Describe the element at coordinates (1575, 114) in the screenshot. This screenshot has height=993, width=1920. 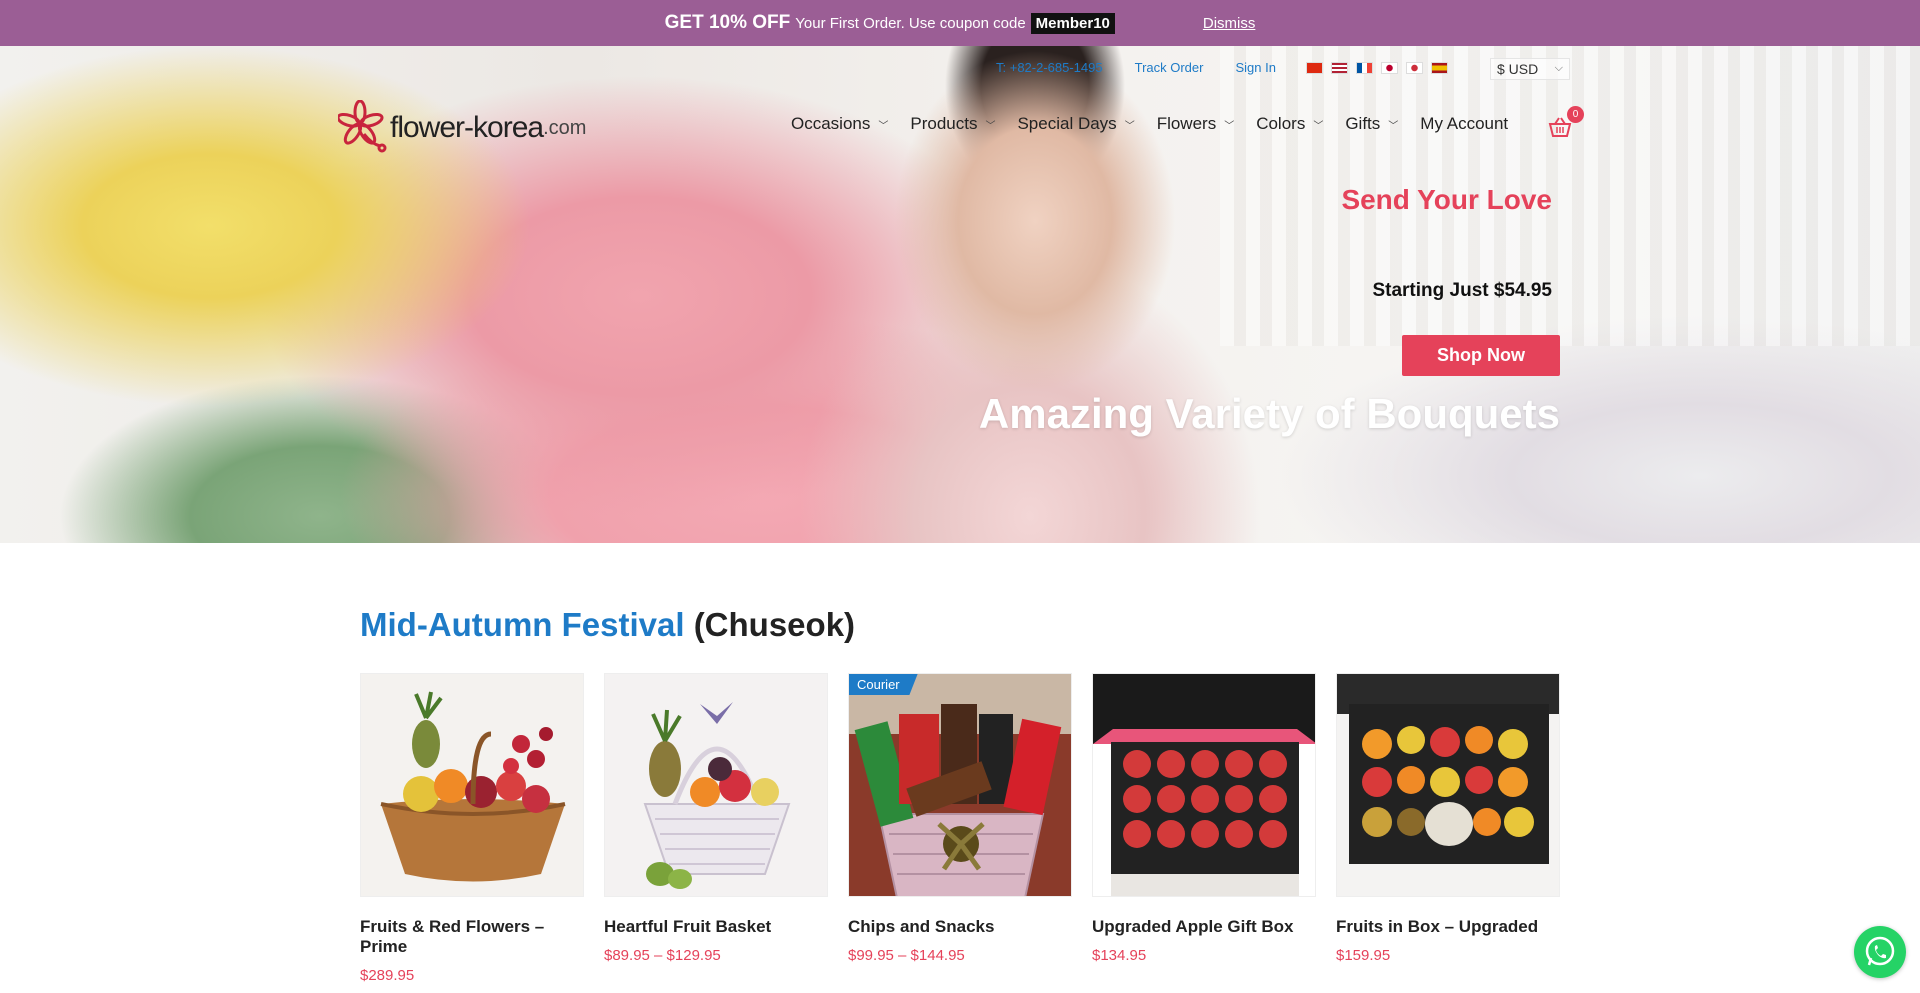
I see `cart-count-badge: 0` at that location.